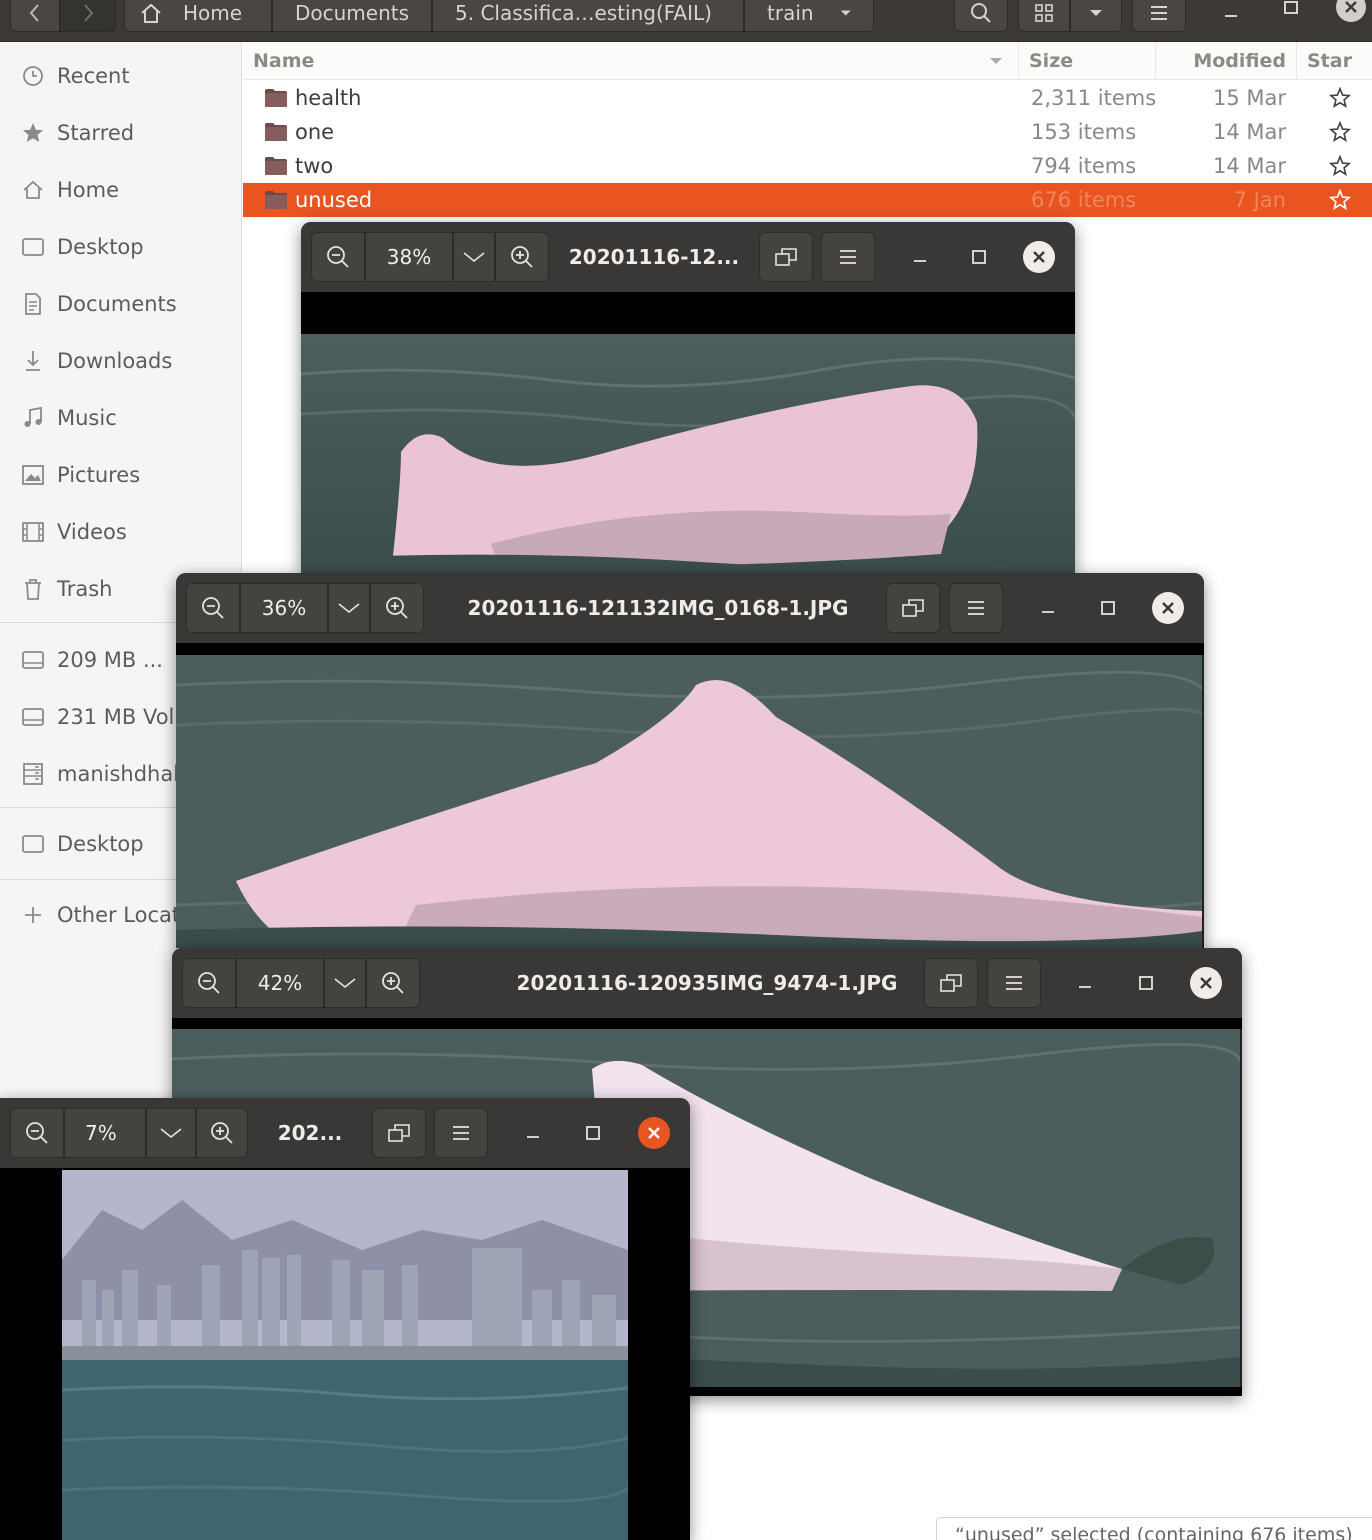 The width and height of the screenshot is (1372, 1540). Describe the element at coordinates (33, 475) in the screenshot. I see `picture-icon` at that location.